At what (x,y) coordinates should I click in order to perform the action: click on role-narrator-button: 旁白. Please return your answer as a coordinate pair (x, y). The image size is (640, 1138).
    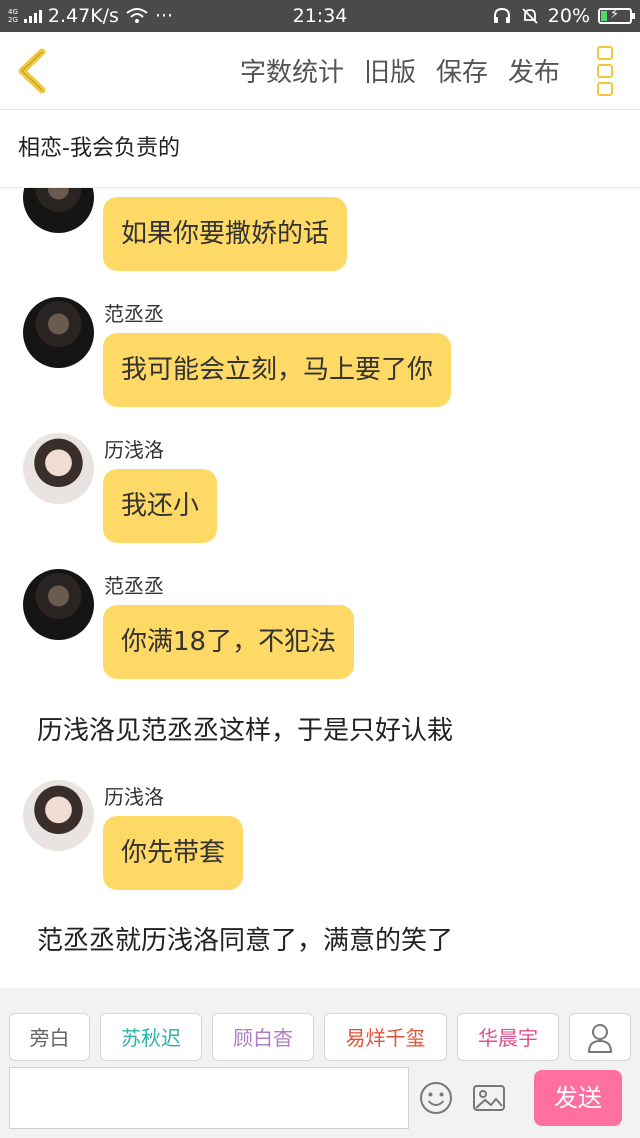
    Looking at the image, I should click on (49, 1037).